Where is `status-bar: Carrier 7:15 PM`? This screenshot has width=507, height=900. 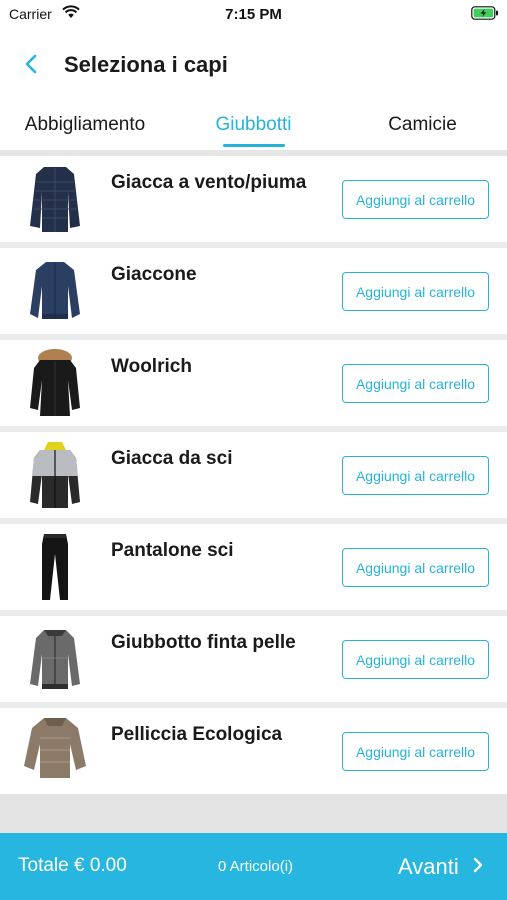
status-bar: Carrier 7:15 PM is located at coordinates (253, 14).